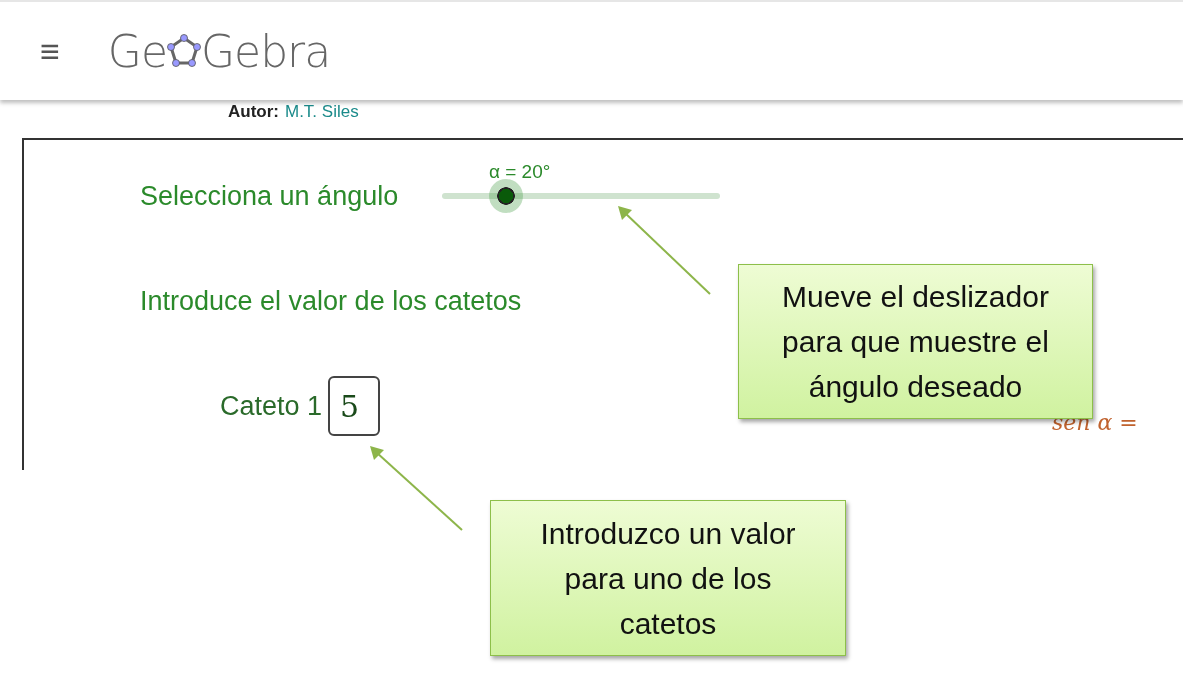 The height and width of the screenshot is (678, 1183). I want to click on prompt-text: Introduce el valor de los catetos, so click(331, 301).